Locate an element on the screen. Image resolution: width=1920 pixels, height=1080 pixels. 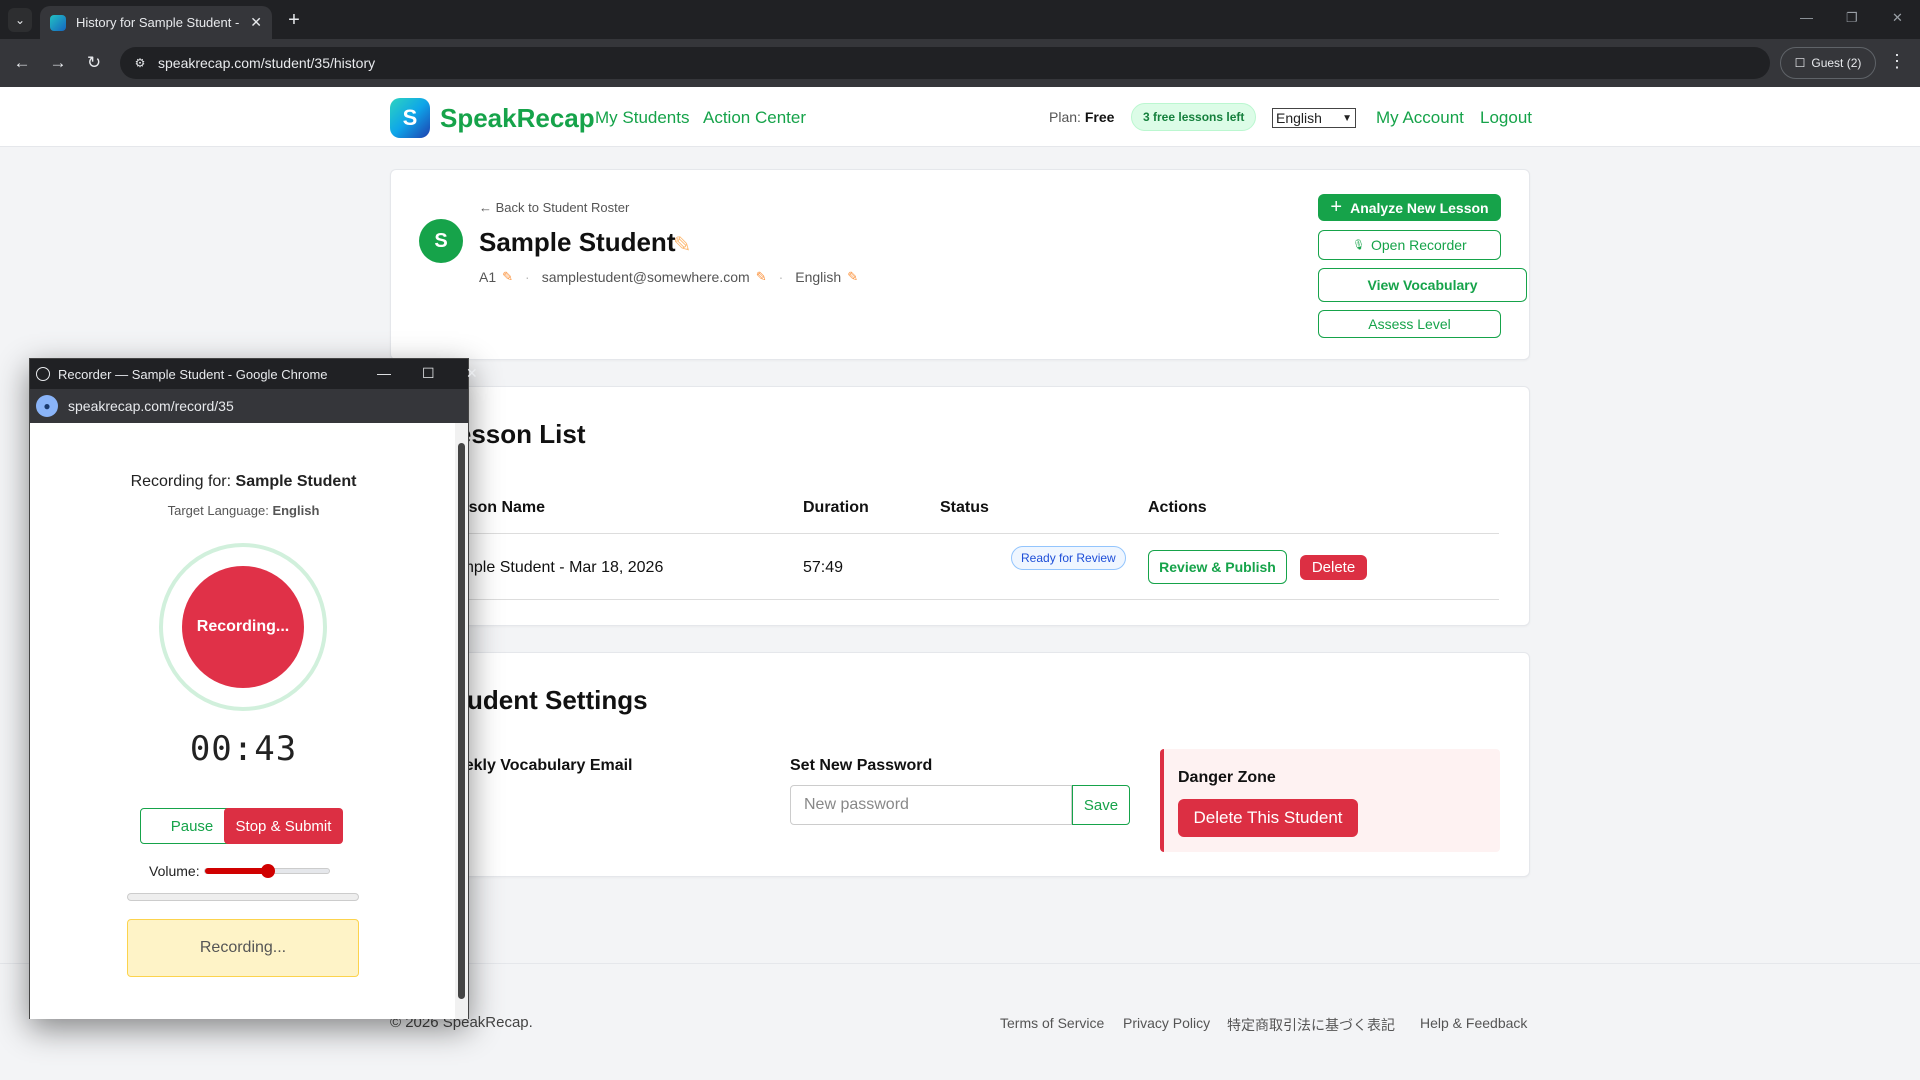
recorder-scrollbar is located at coordinates (461, 721).